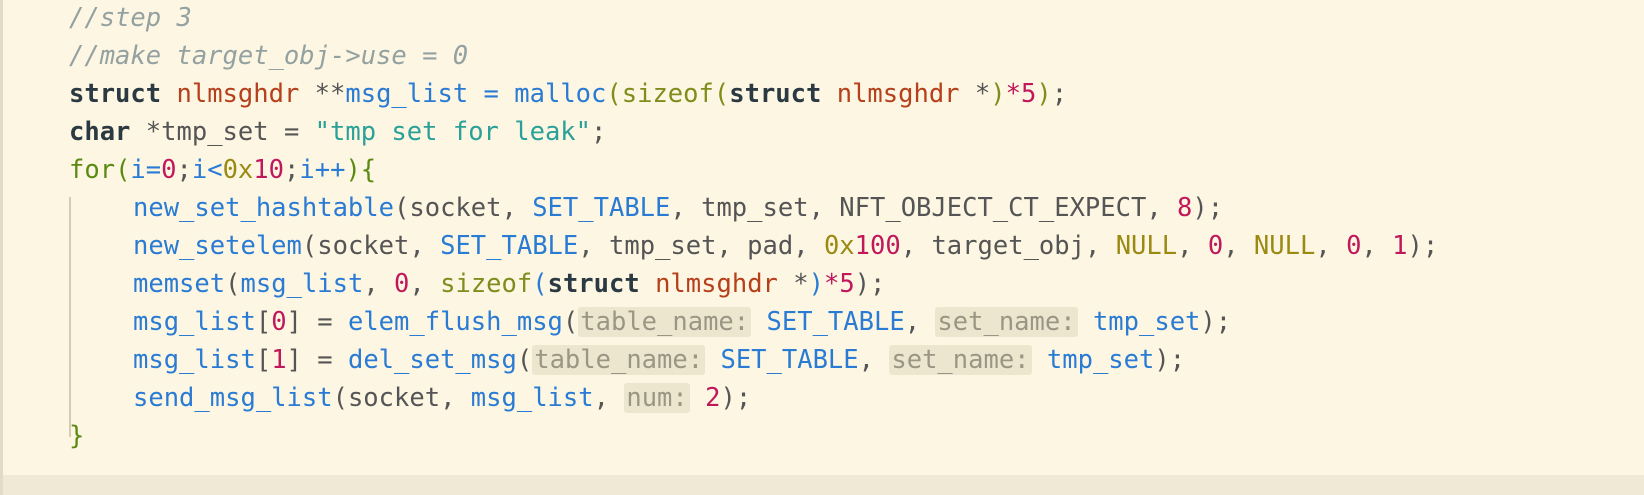 The height and width of the screenshot is (495, 1644). I want to click on code-token: [, so click(263, 360).